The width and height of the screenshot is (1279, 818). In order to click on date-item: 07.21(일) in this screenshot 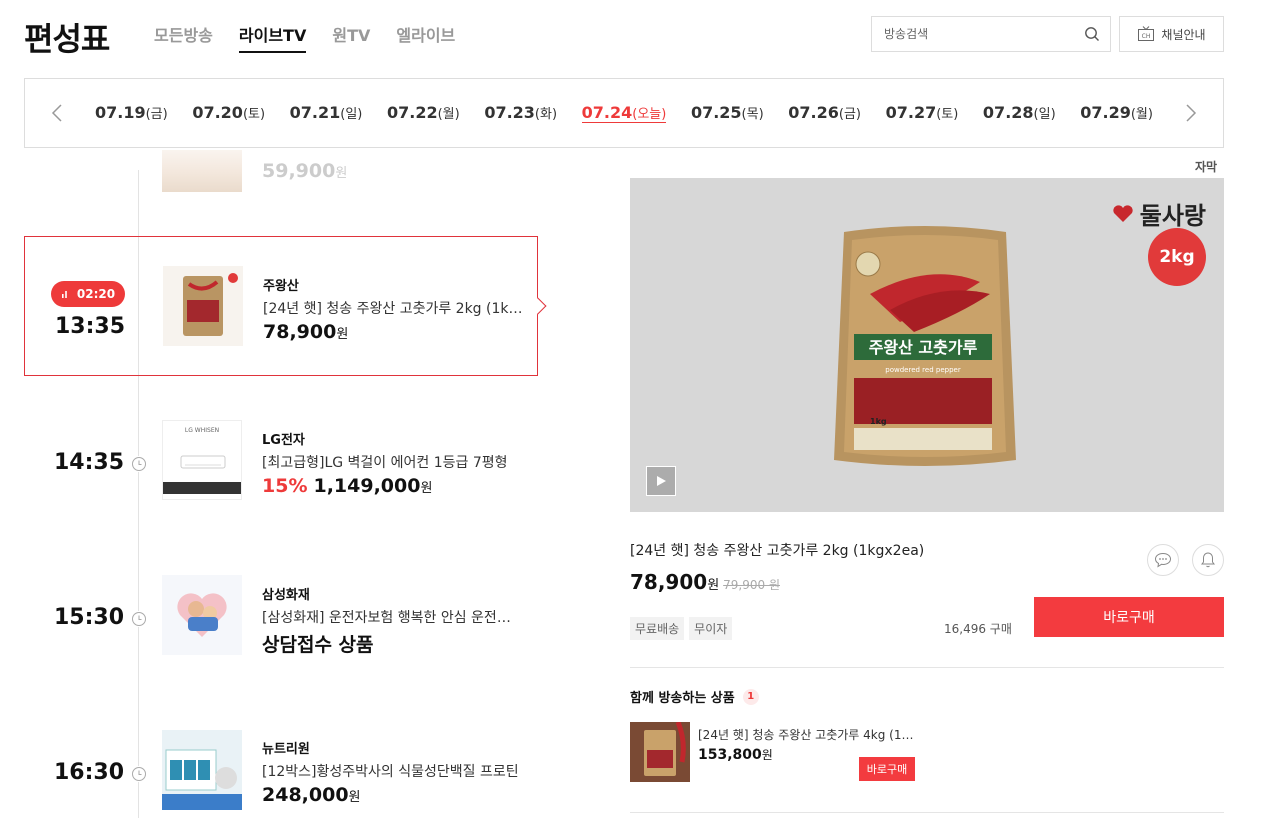, I will do `click(326, 113)`.